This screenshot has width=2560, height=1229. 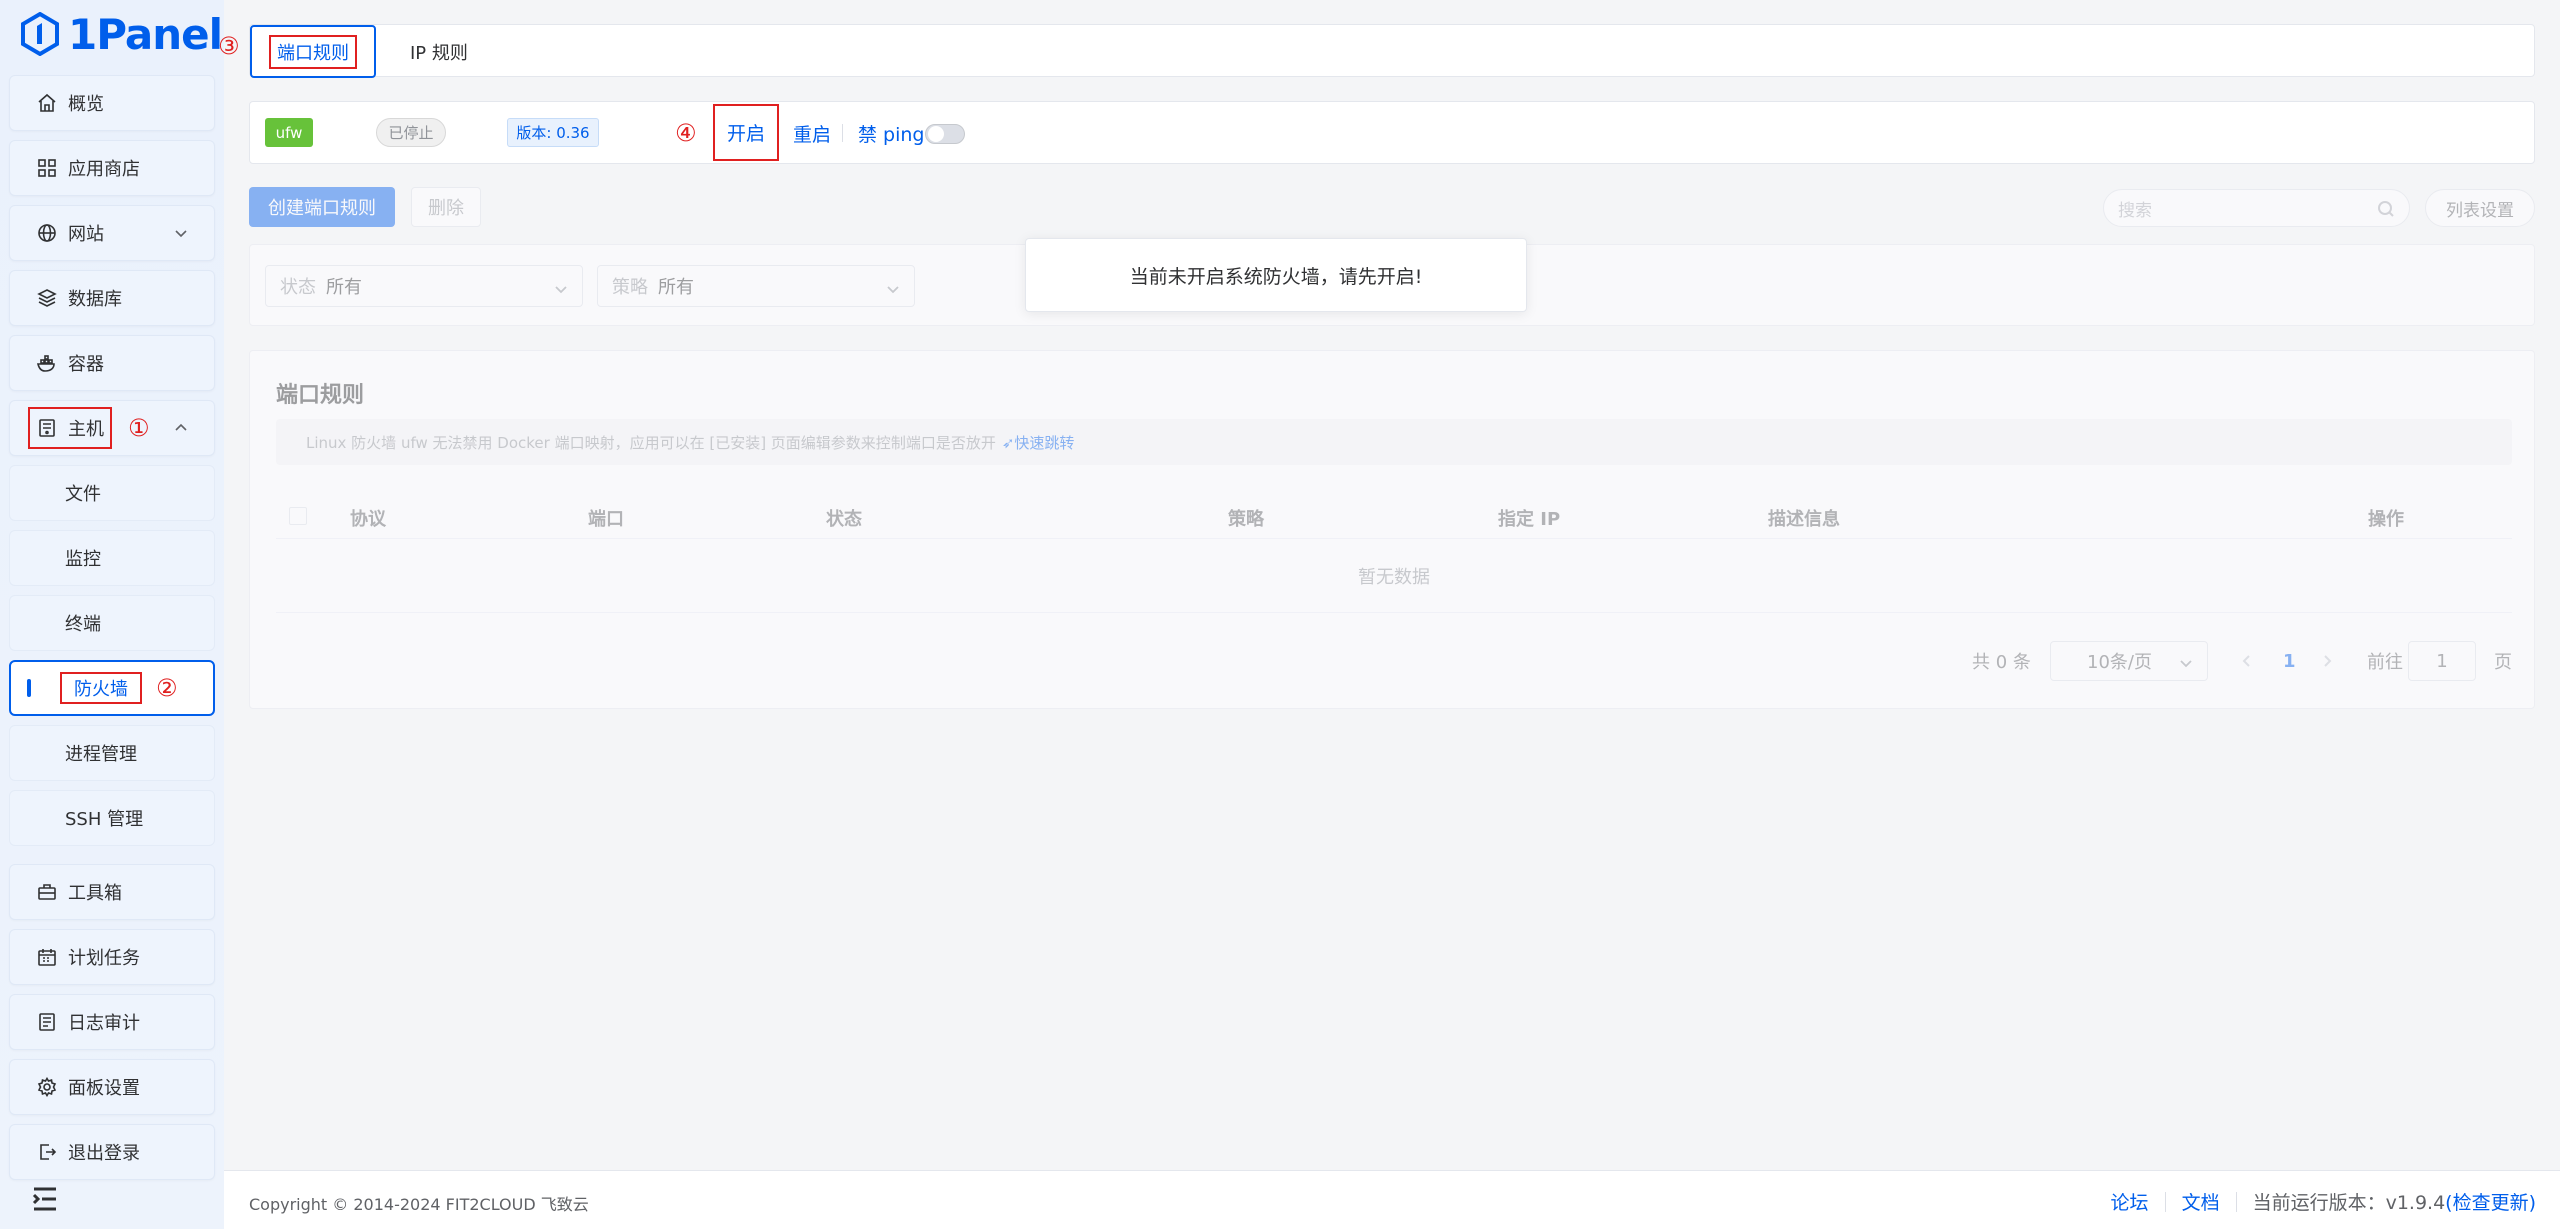 What do you see at coordinates (29, 688) in the screenshot?
I see `active-indicator` at bounding box center [29, 688].